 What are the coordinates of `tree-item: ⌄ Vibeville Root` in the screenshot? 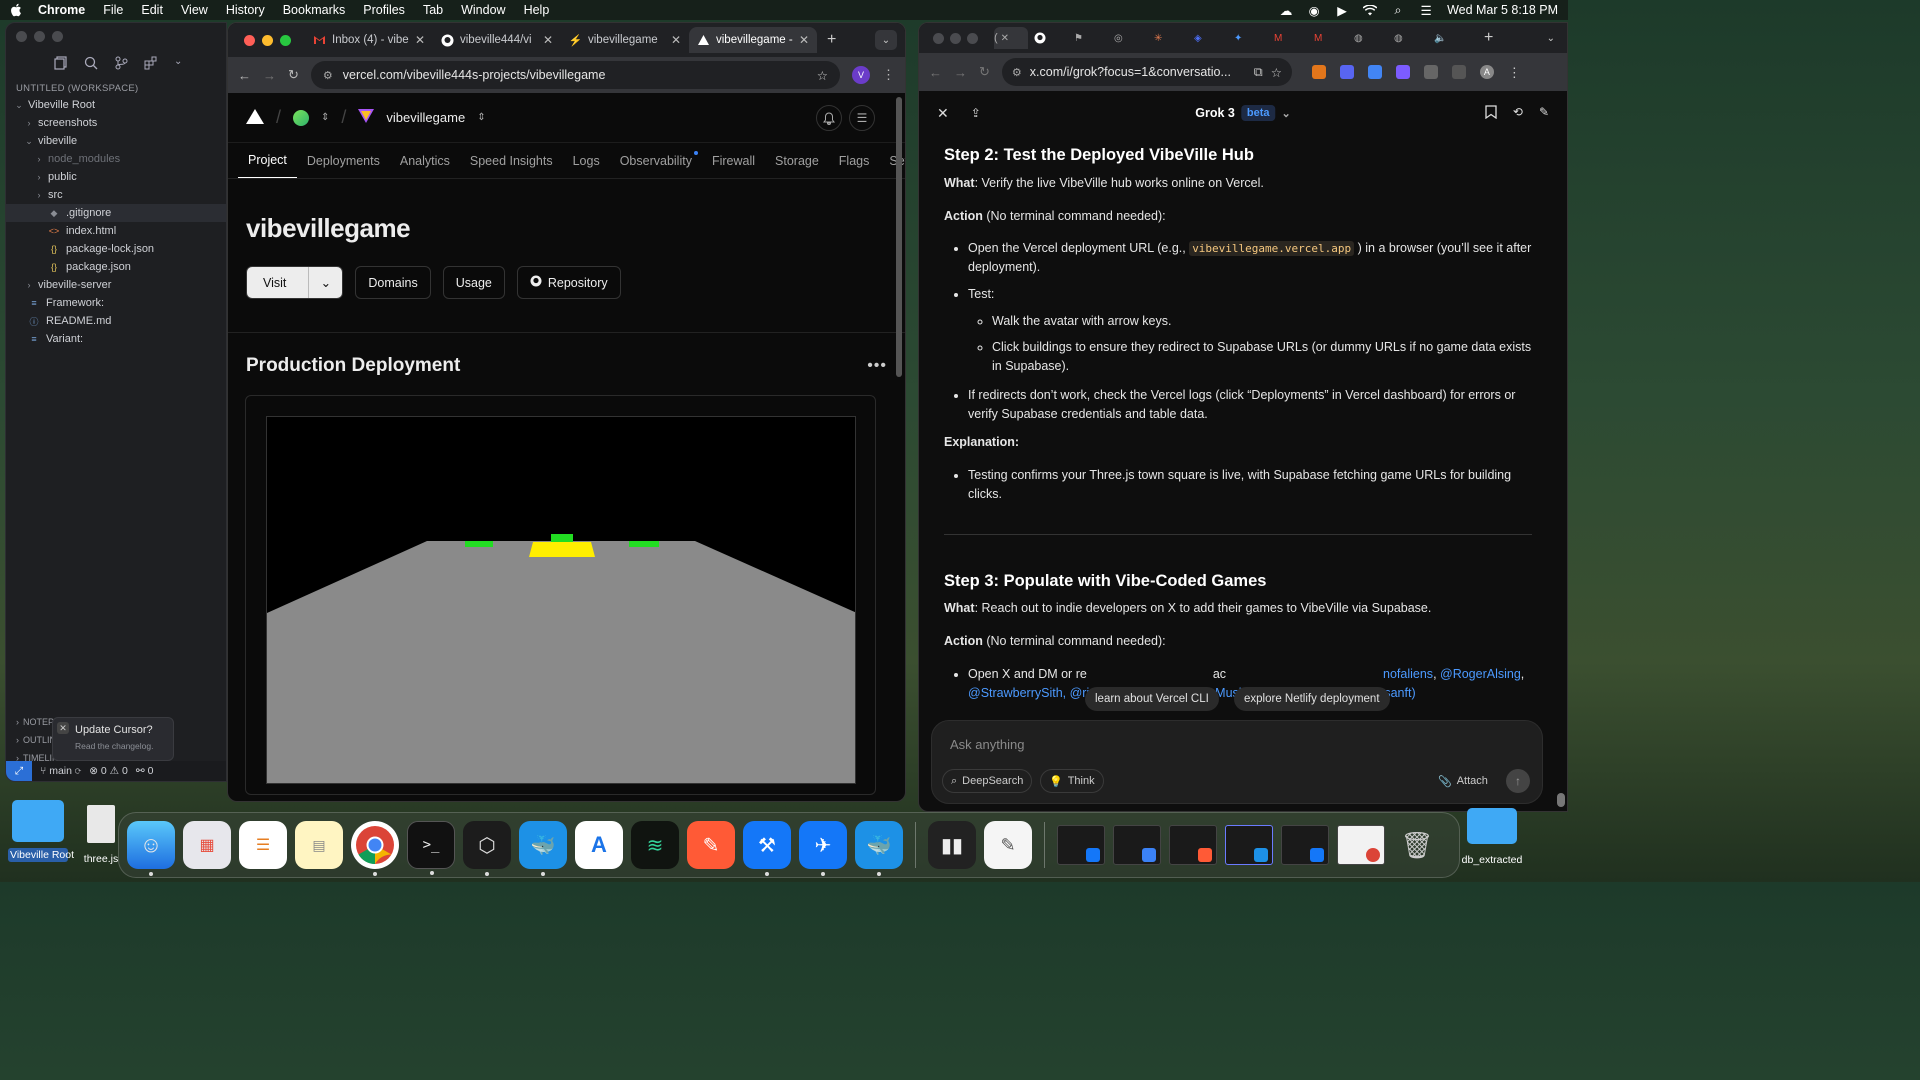 It's located at (116, 105).